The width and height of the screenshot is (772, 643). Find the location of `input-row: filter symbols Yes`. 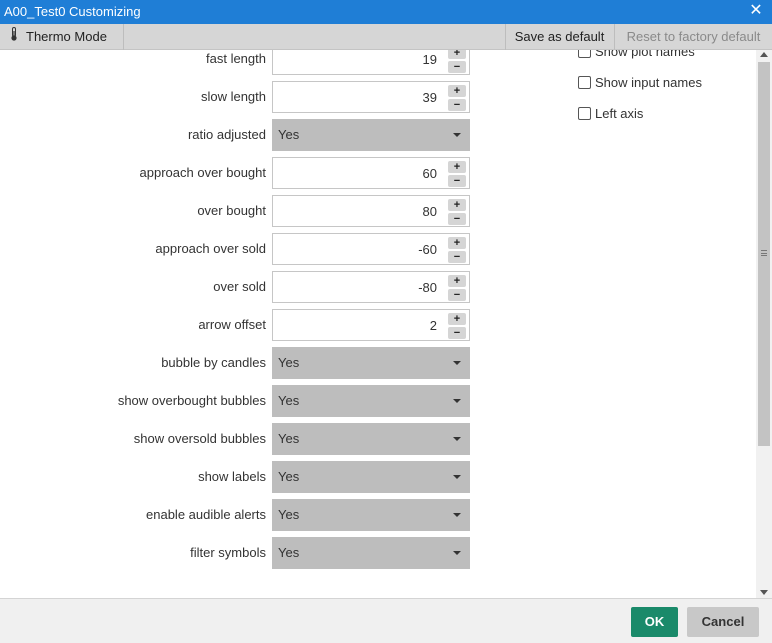

input-row: filter symbols Yes is located at coordinates (240, 553).